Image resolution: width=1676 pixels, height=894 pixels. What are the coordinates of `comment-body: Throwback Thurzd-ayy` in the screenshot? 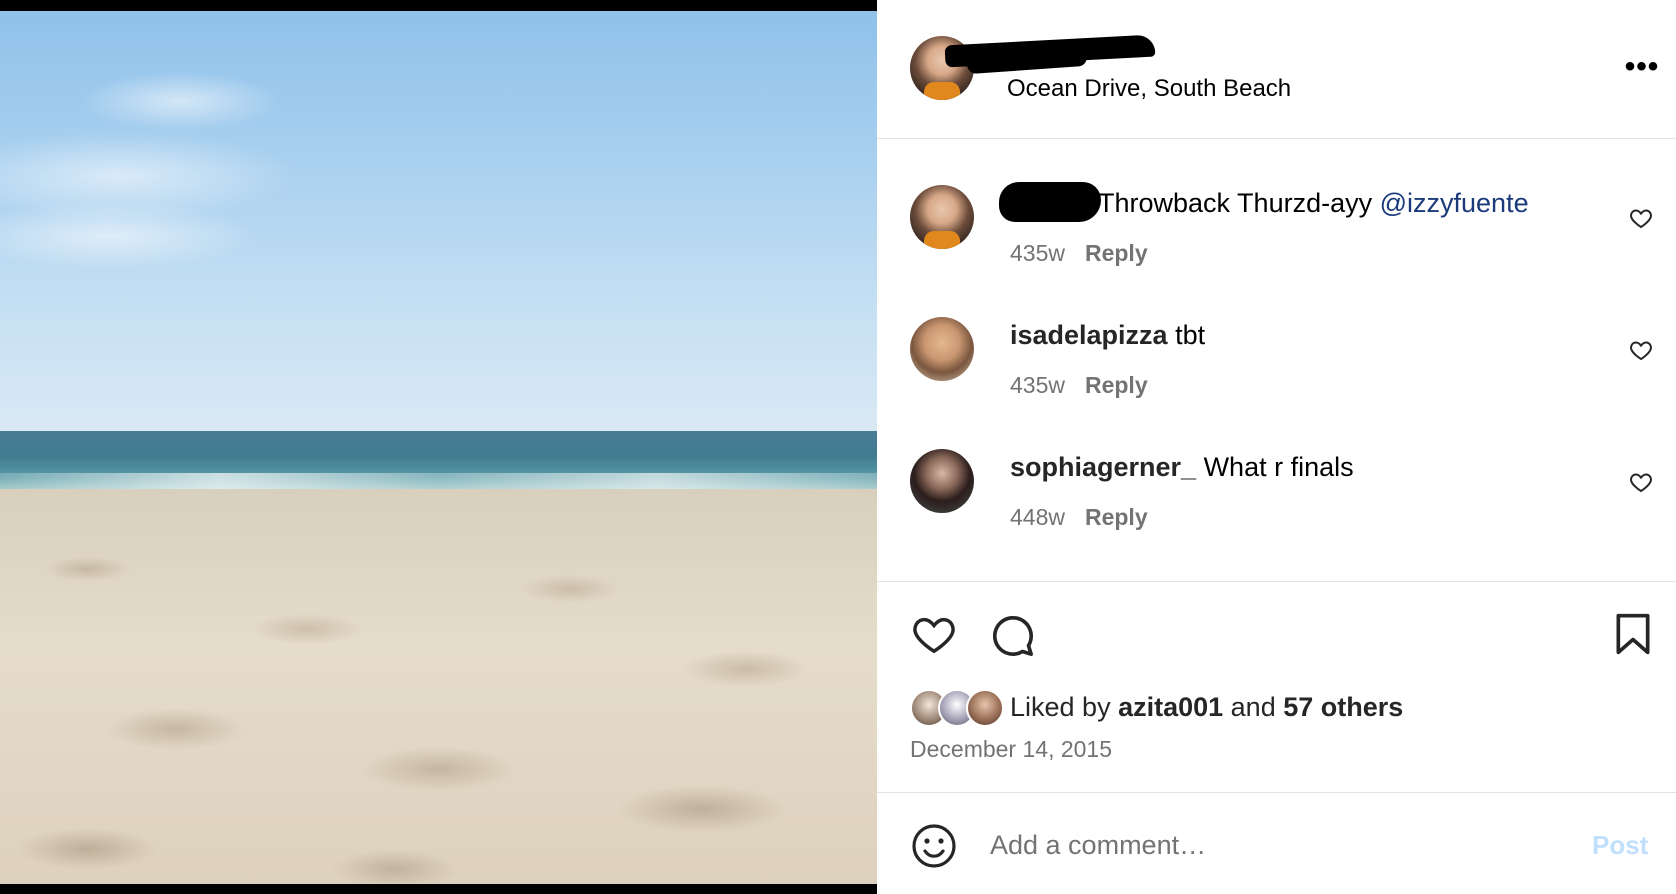 It's located at (1239, 203).